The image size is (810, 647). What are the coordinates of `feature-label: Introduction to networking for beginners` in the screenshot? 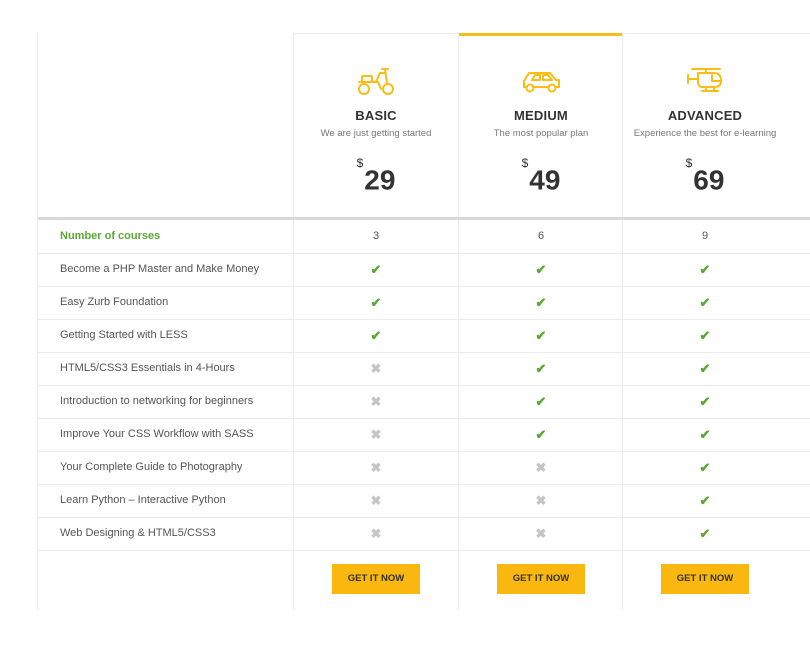 It's located at (157, 401).